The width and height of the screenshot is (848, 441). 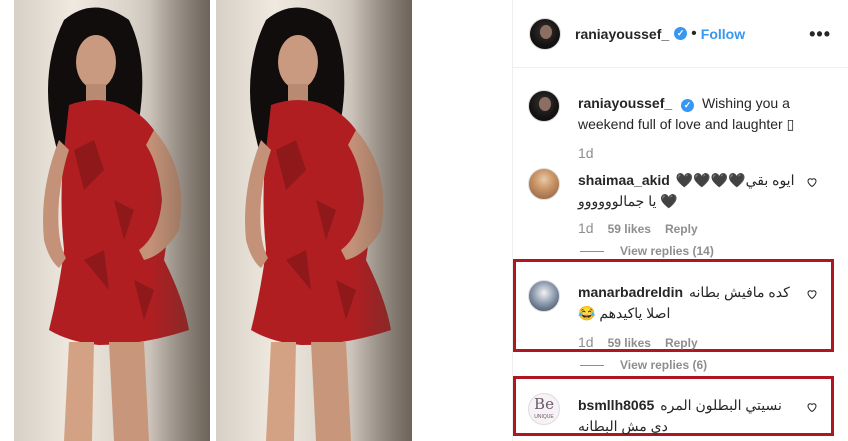 I want to click on caption-author-avatar, so click(x=544, y=106).